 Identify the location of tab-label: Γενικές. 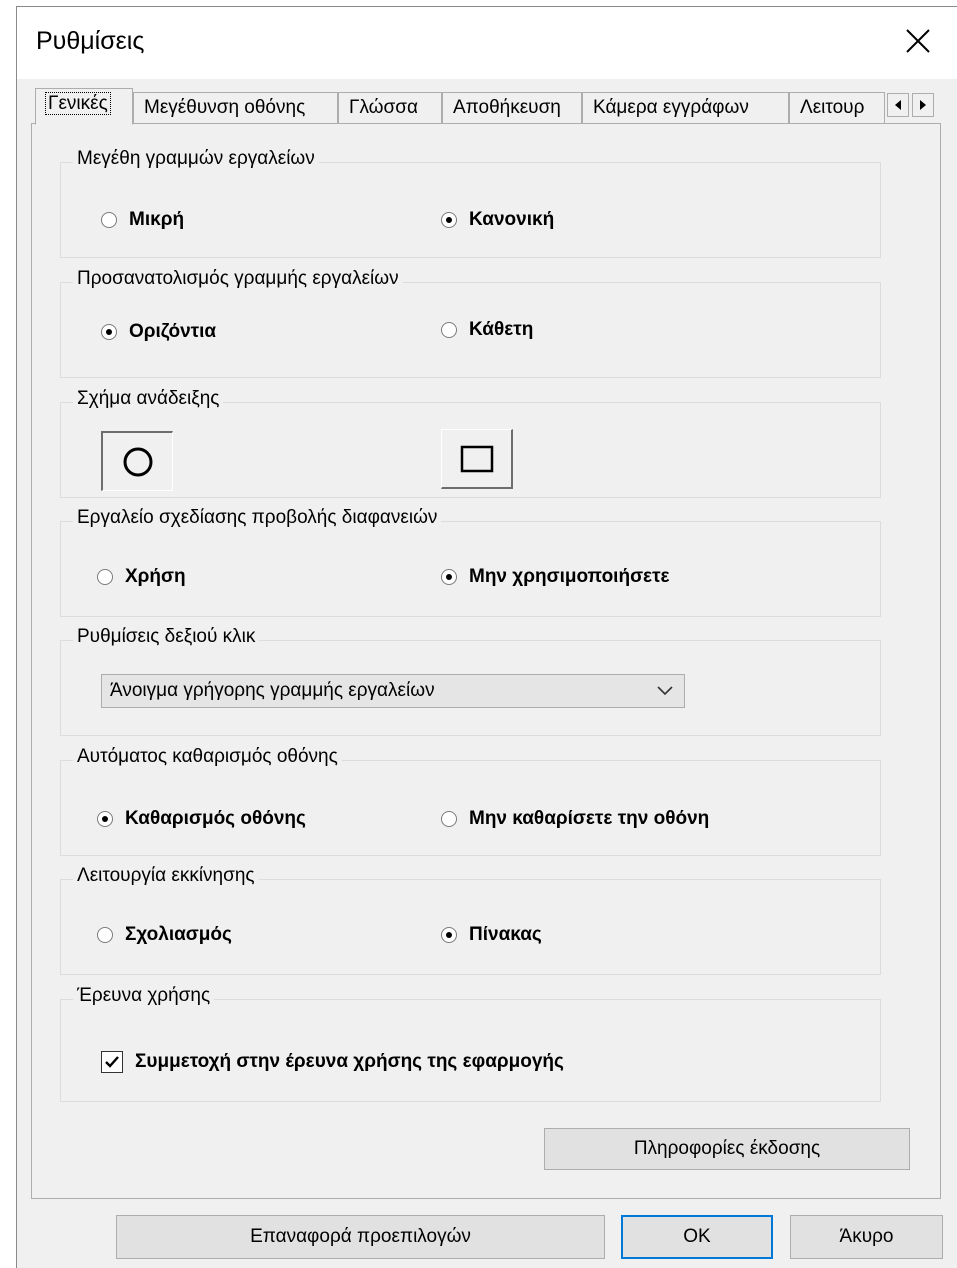
(78, 103).